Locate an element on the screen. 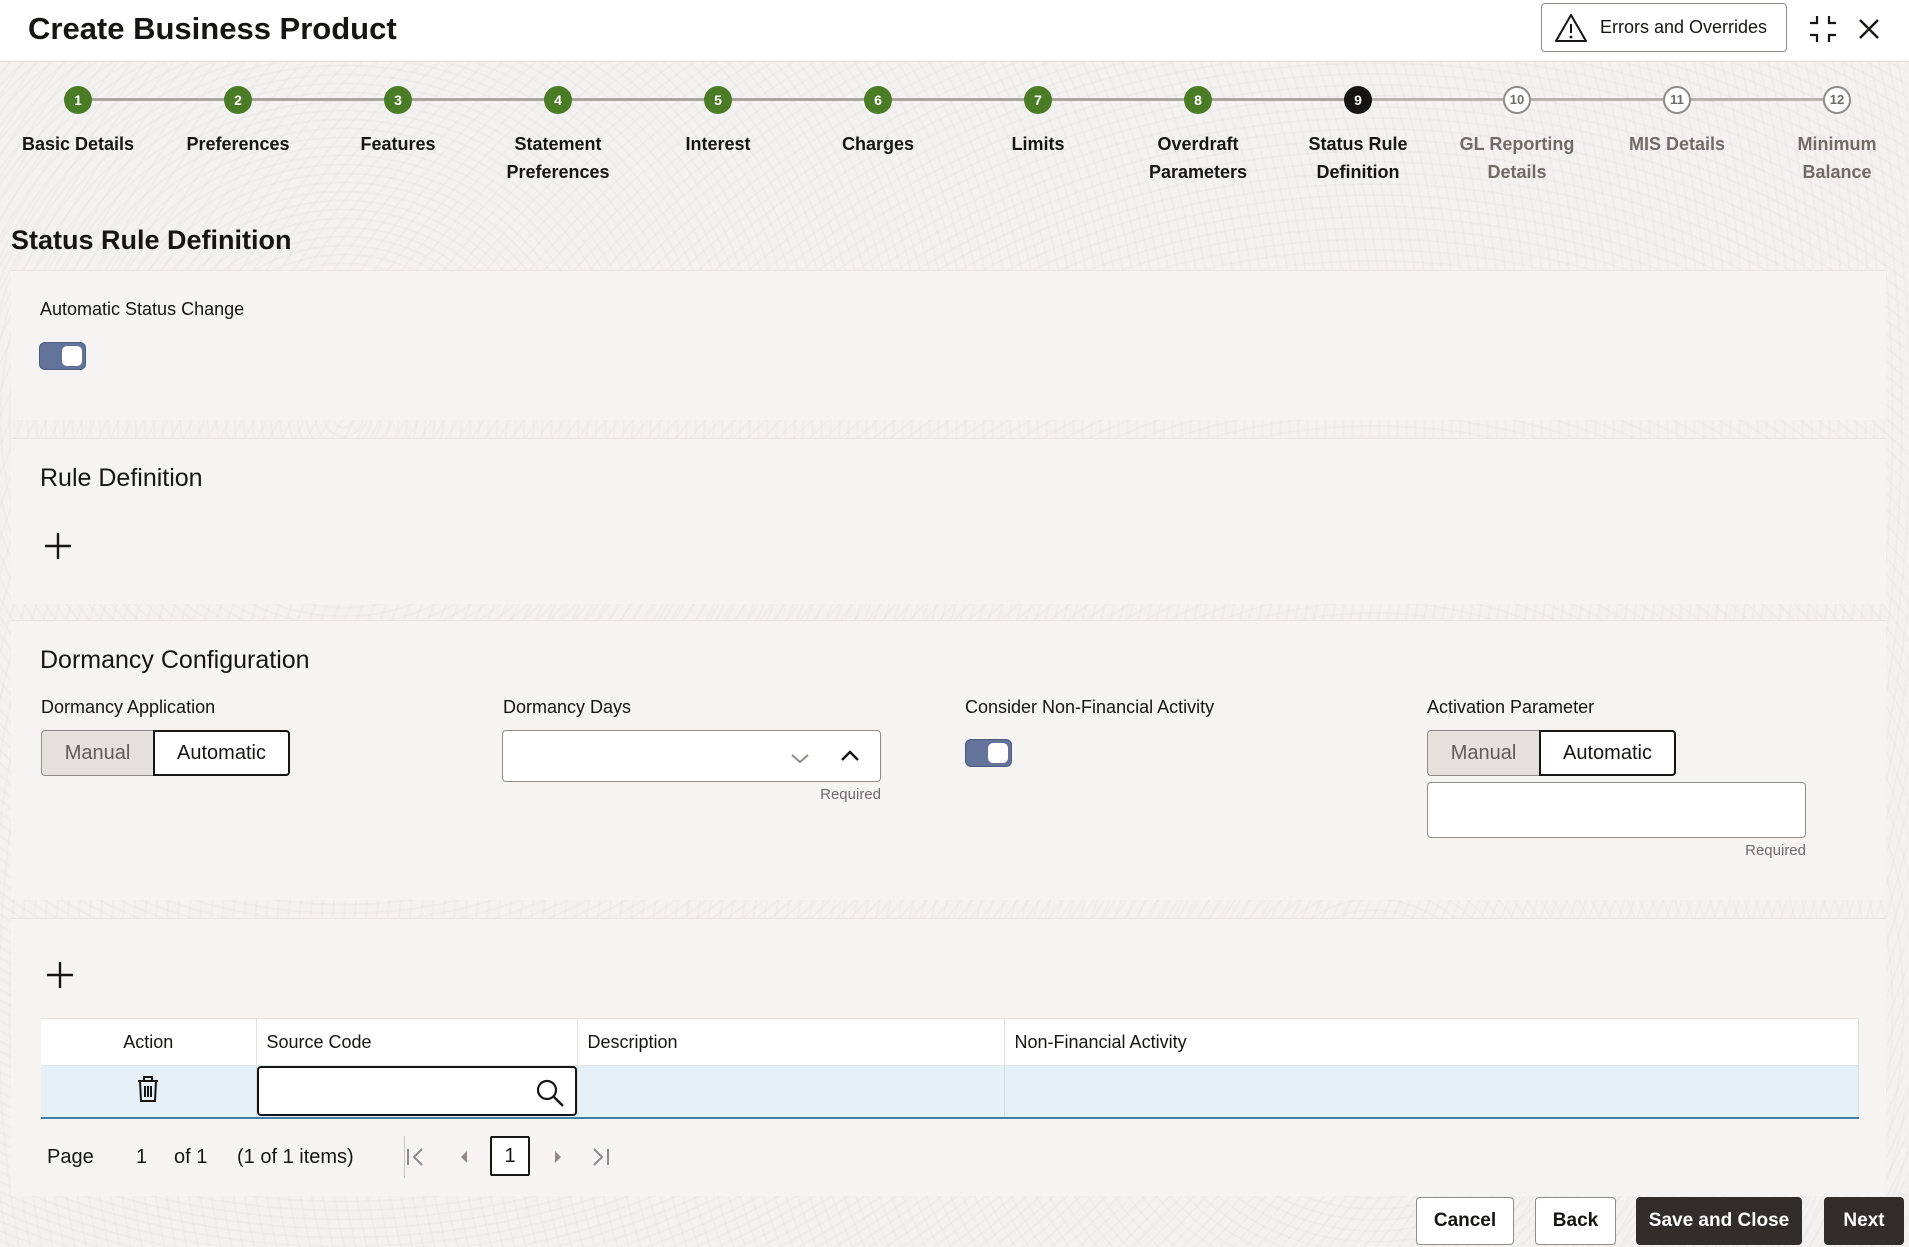 Image resolution: width=1909 pixels, height=1247 pixels. step-11-label: MIS Details is located at coordinates (1677, 144).